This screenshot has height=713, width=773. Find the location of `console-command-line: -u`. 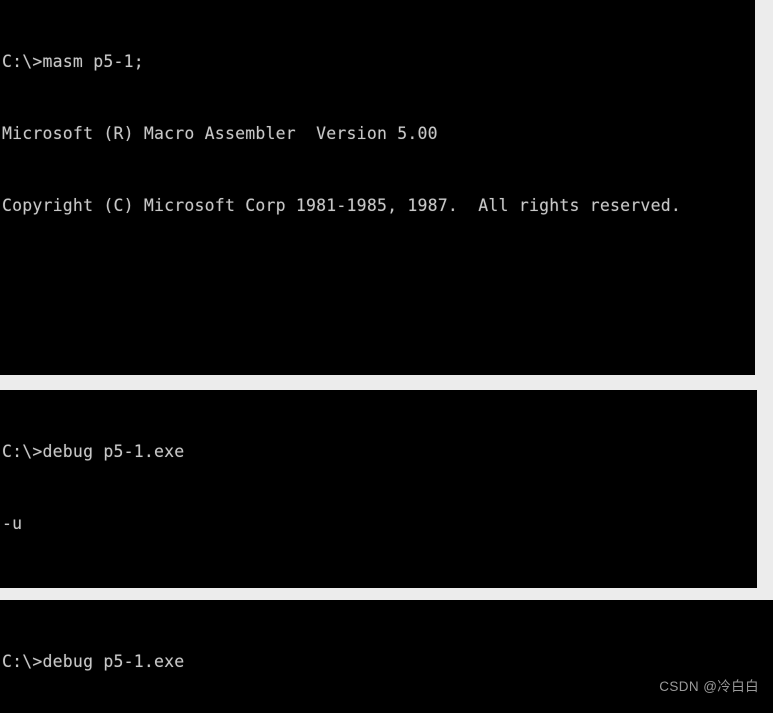

console-command-line: -u is located at coordinates (12, 523).